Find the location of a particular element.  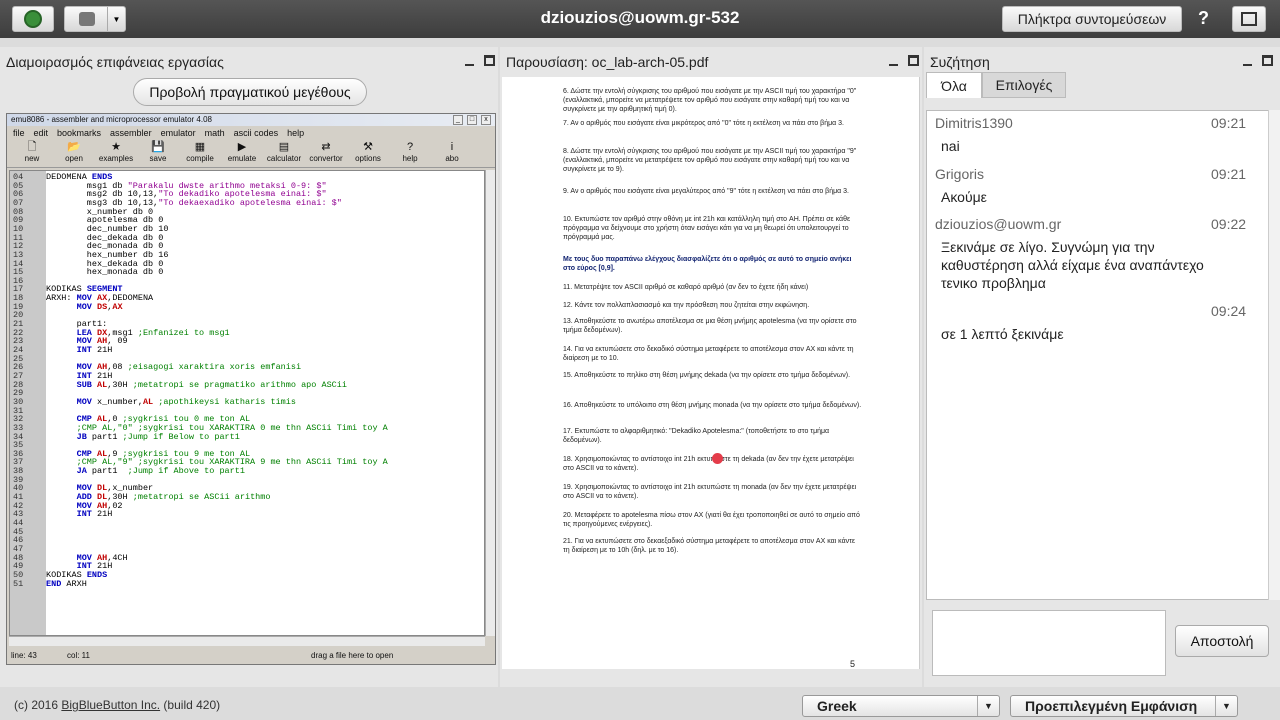

audio-button is located at coordinates (33, 19).